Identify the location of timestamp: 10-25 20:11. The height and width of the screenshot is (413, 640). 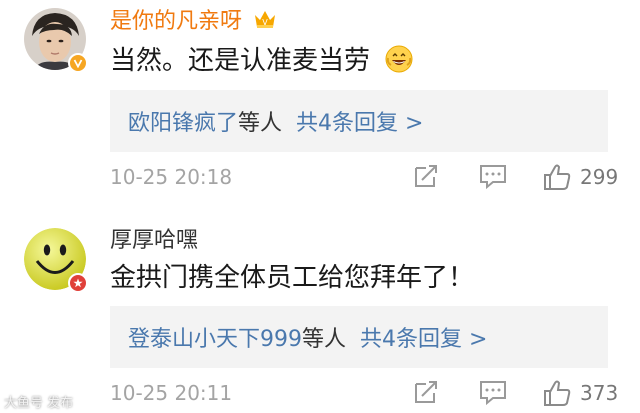
(171, 393).